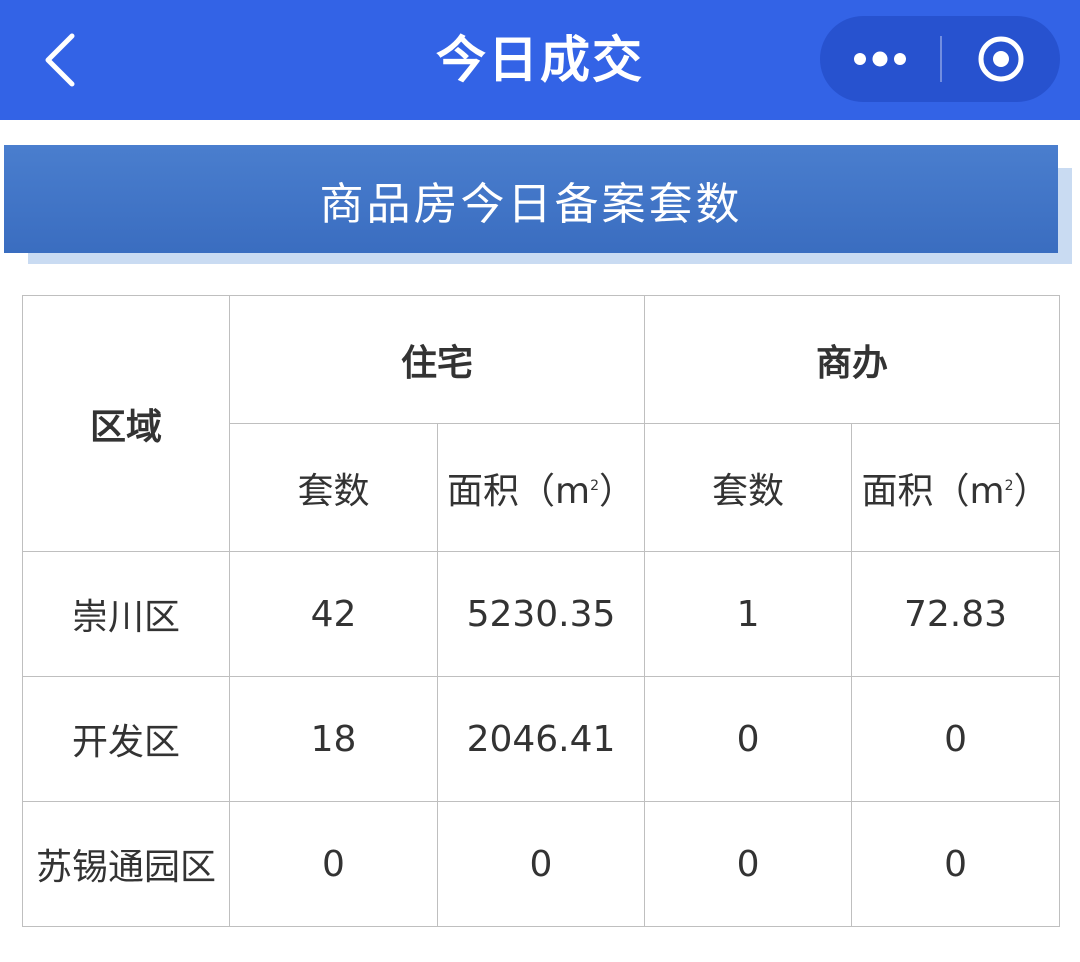 The height and width of the screenshot is (962, 1080). I want to click on navigation-bar: 今日成交, so click(540, 60).